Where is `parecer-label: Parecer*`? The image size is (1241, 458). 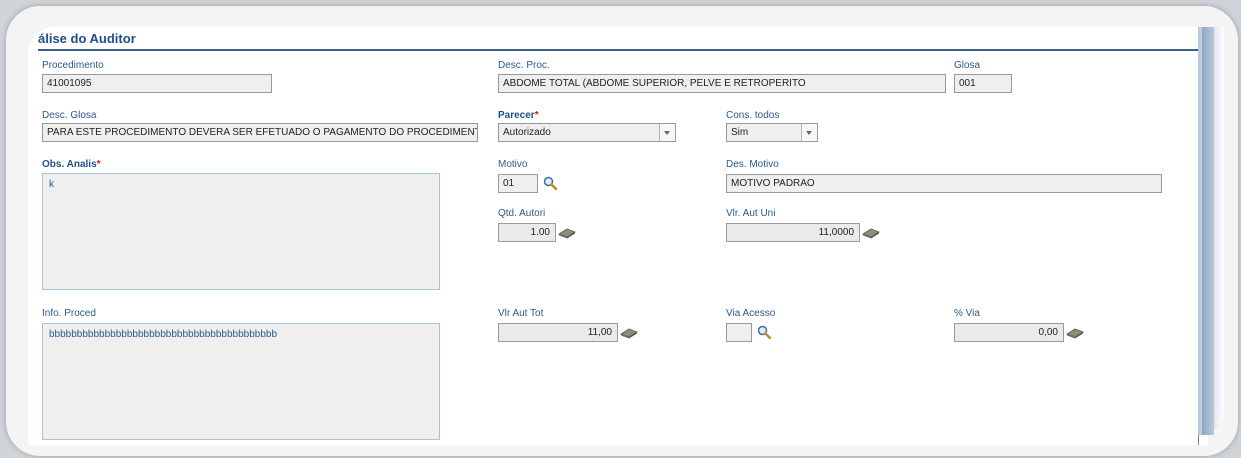
parecer-label: Parecer* is located at coordinates (518, 115).